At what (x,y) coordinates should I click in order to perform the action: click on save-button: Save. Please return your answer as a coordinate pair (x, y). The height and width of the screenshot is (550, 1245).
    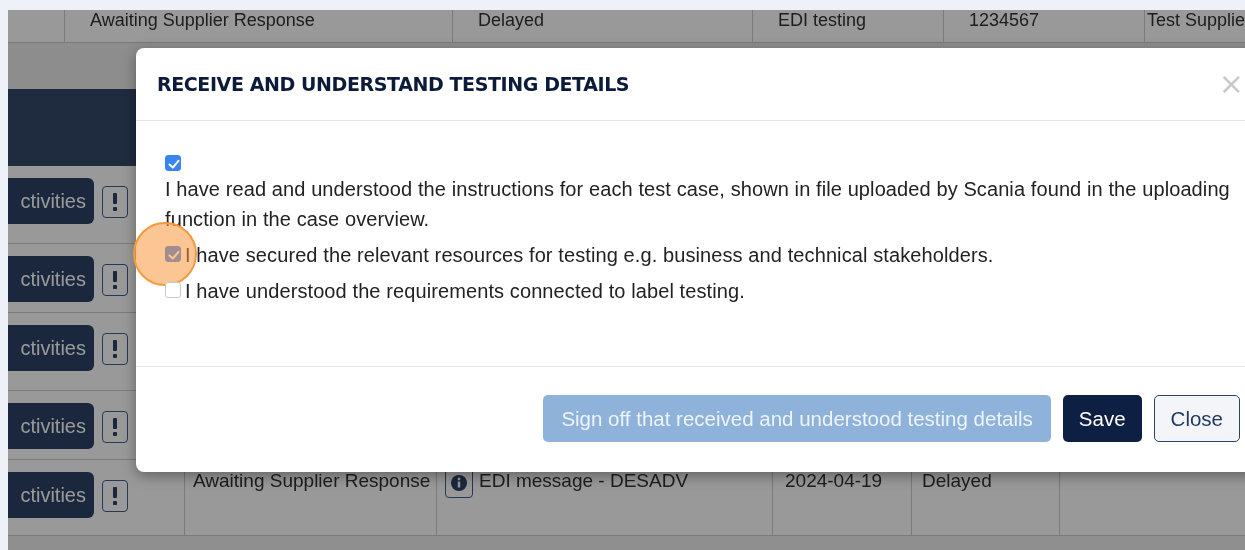
    Looking at the image, I should click on (1102, 418).